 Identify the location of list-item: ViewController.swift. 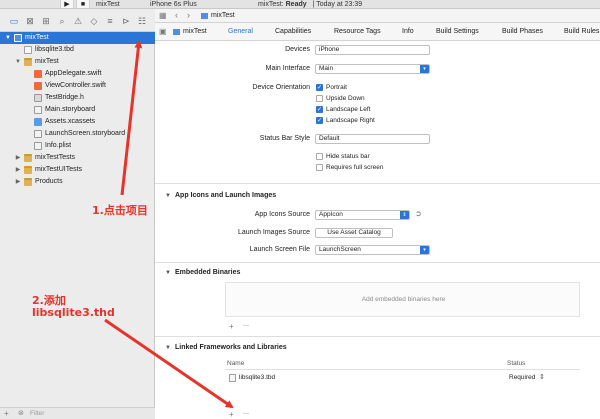
(77, 86).